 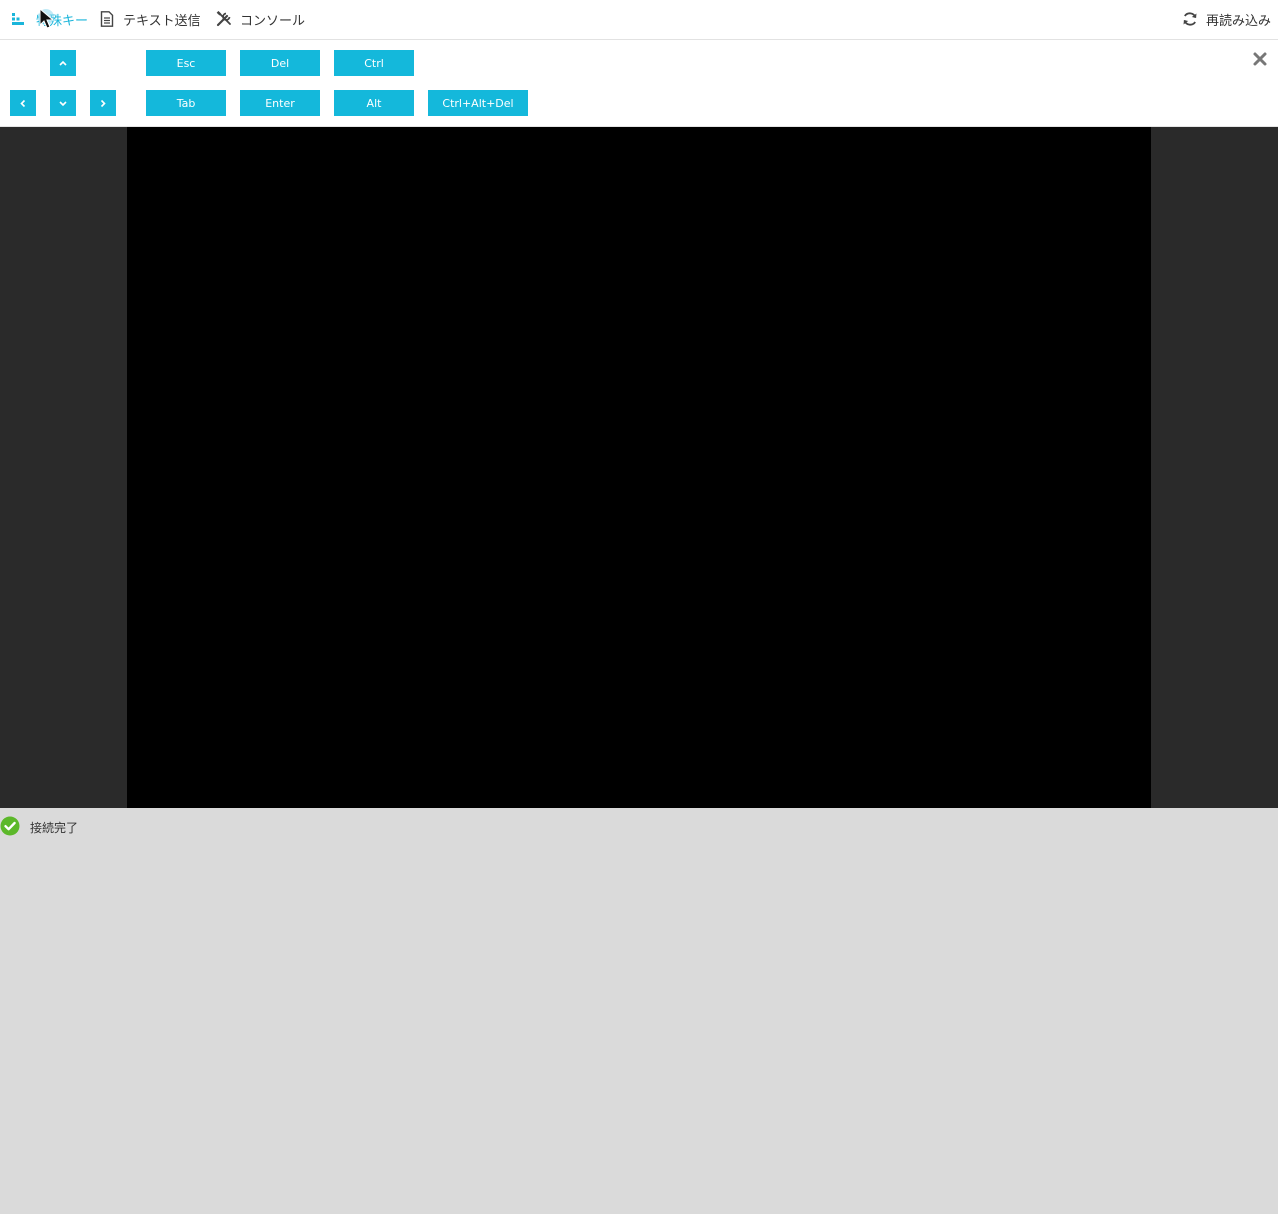 What do you see at coordinates (54, 828) in the screenshot?
I see `status-text: 接続完了` at bounding box center [54, 828].